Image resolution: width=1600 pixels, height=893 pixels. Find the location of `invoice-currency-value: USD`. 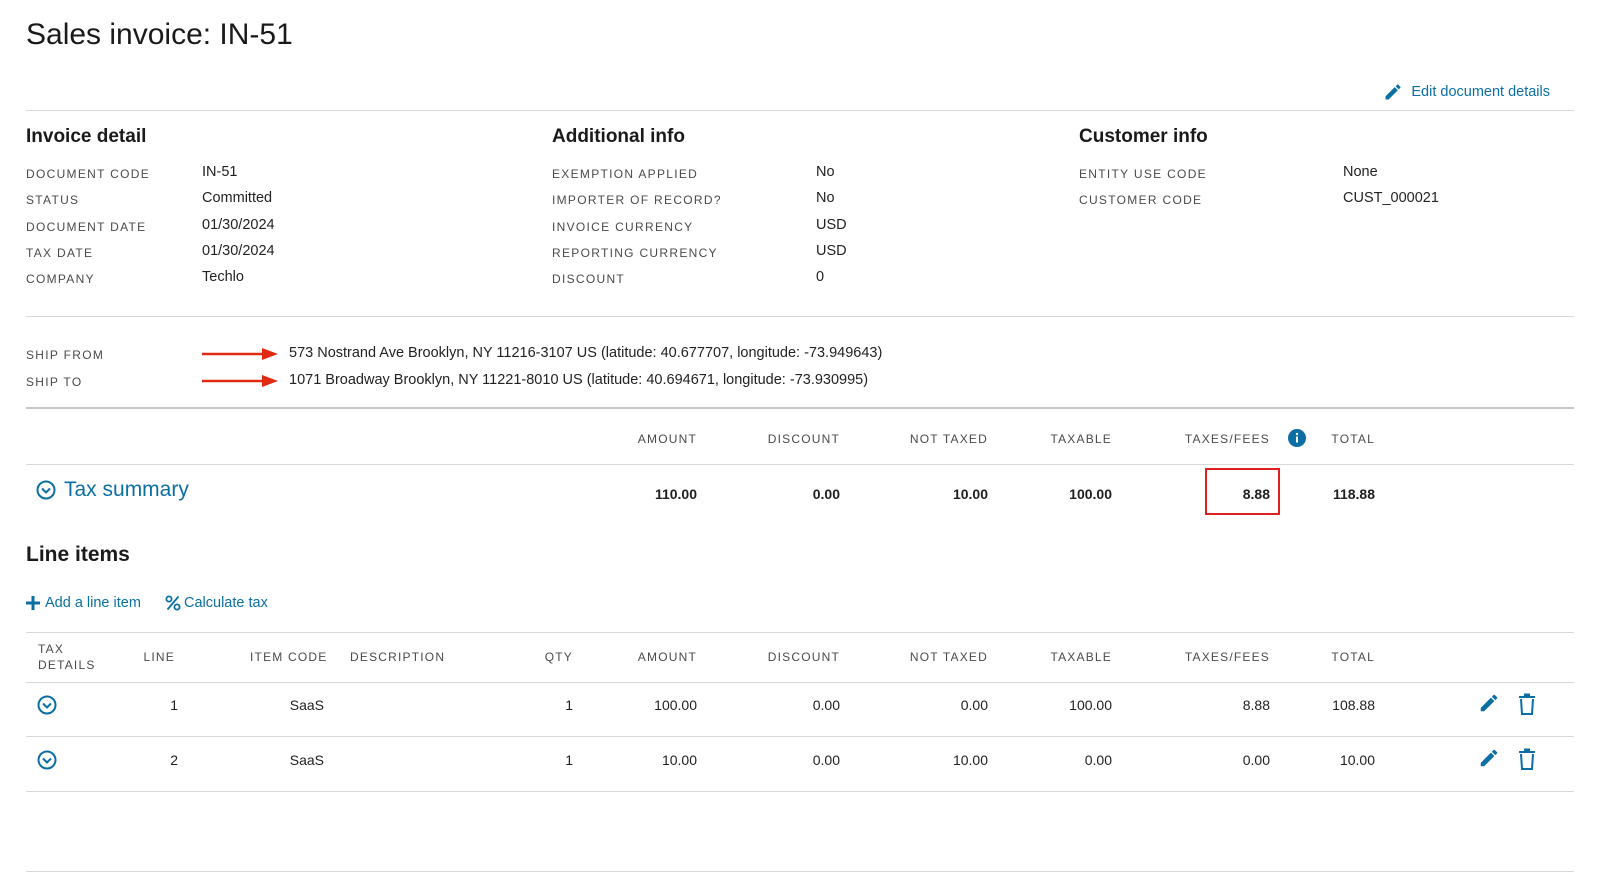

invoice-currency-value: USD is located at coordinates (831, 225).